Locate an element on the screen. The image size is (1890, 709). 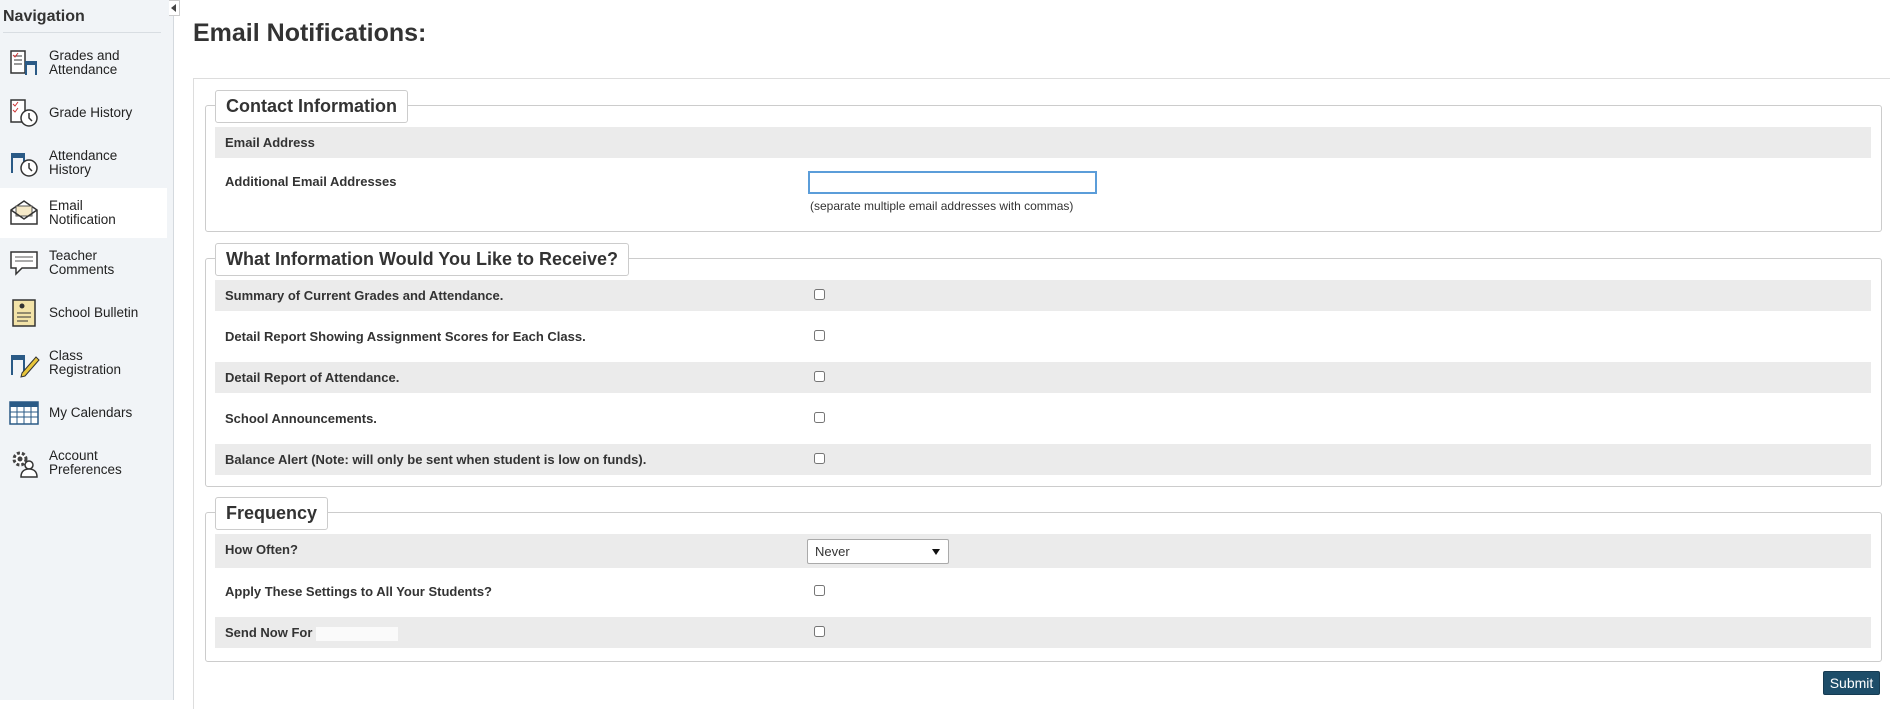
sidebar-item-label: Teacher Comments is located at coordinates (82, 262).